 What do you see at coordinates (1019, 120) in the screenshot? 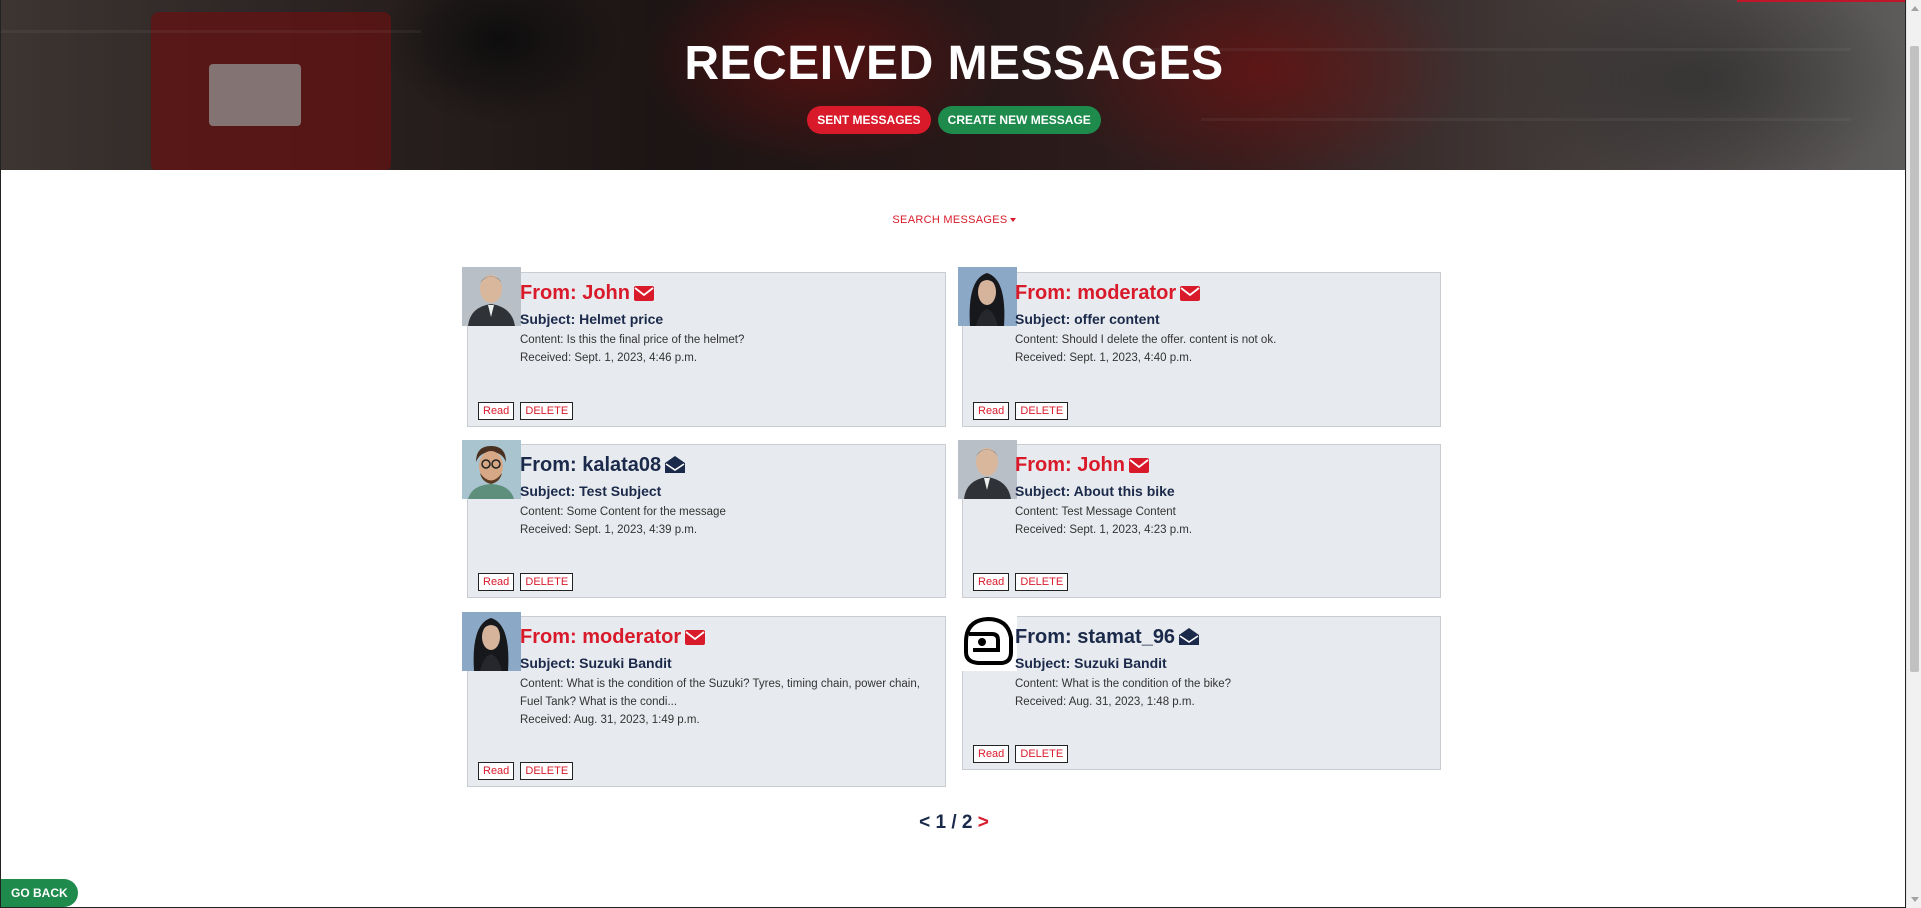
I see `create-new-message-button: CREATE NEW MESSAGE` at bounding box center [1019, 120].